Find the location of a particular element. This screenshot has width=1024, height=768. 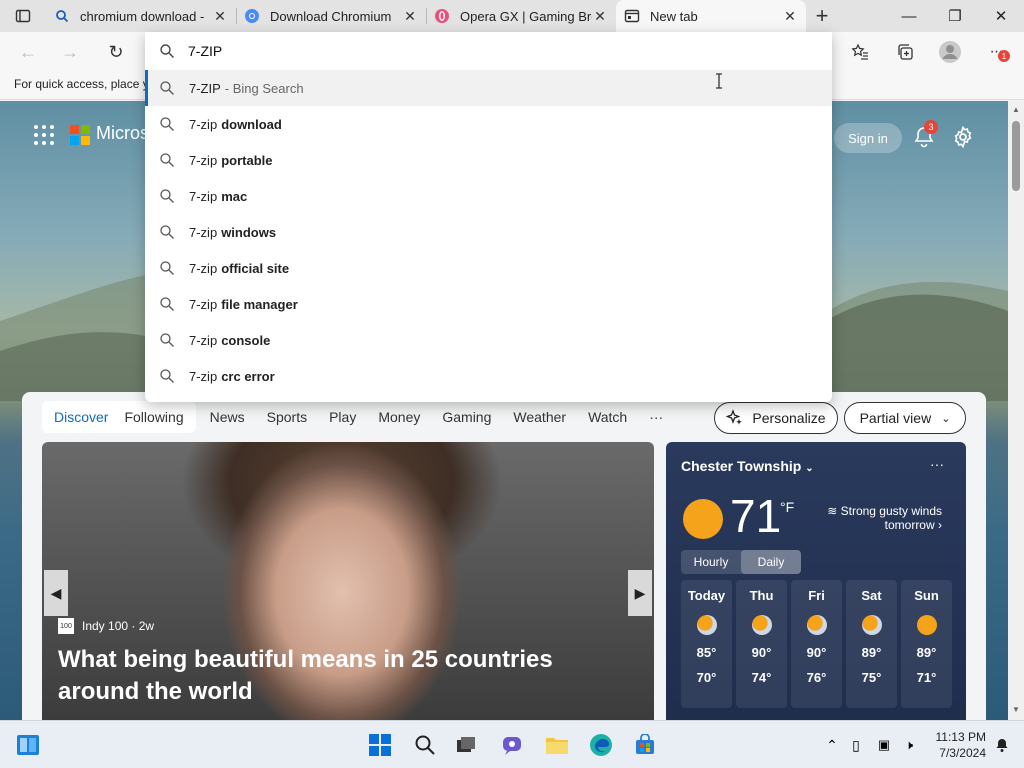

volume-muted-icon: 🕨 is located at coordinates (909, 745).